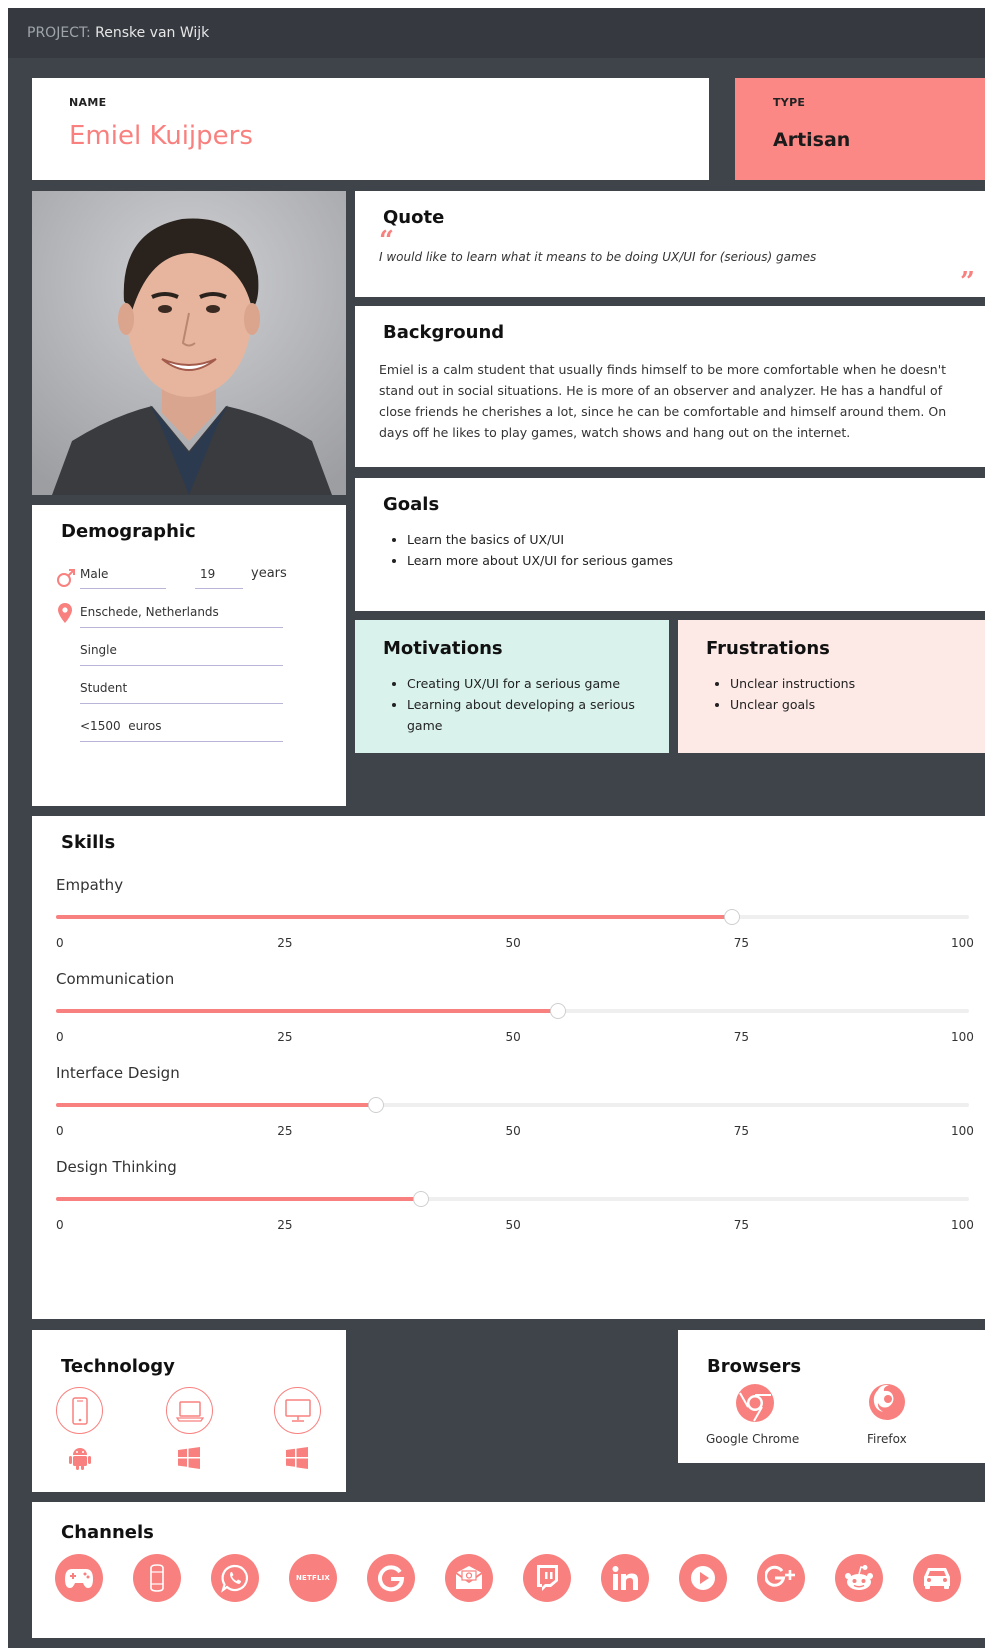  Describe the element at coordinates (118, 1366) in the screenshot. I see `technology-title: Technology` at that location.